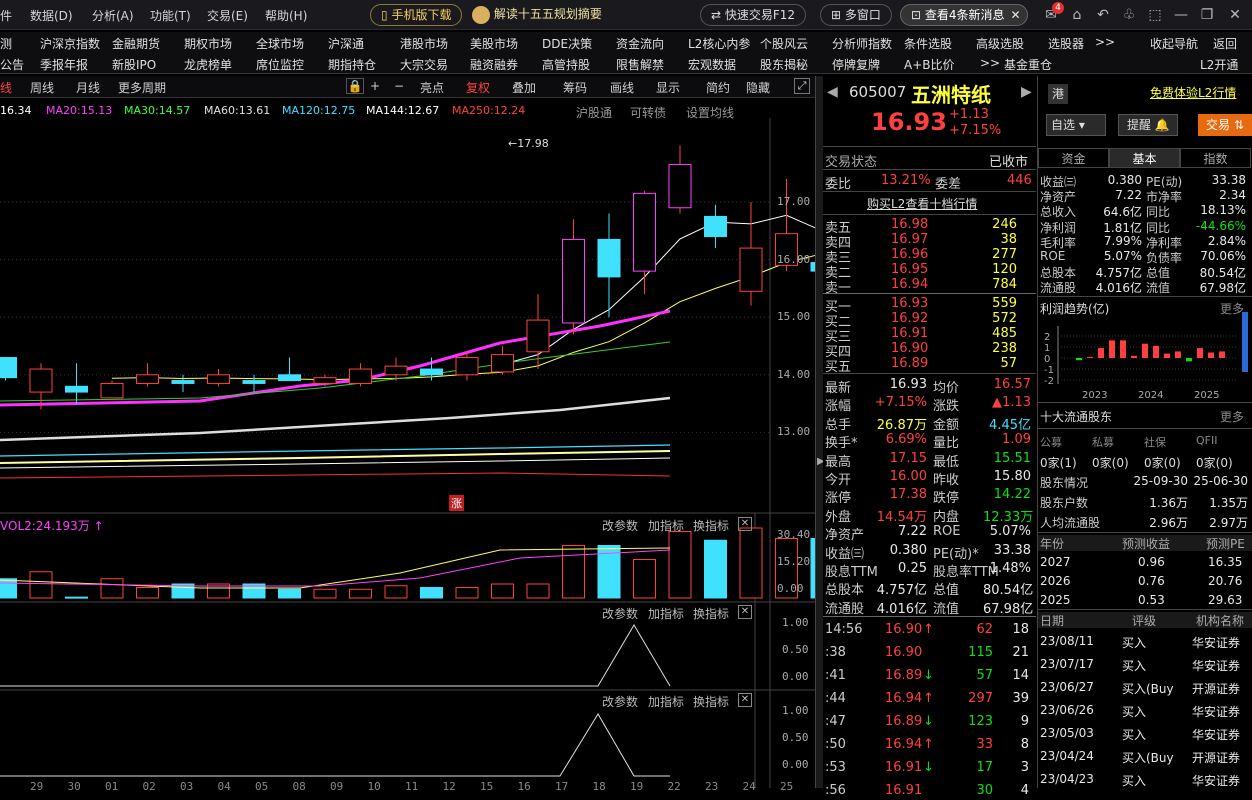 The image size is (1252, 800). I want to click on nav-item: 沪深通, so click(346, 43).